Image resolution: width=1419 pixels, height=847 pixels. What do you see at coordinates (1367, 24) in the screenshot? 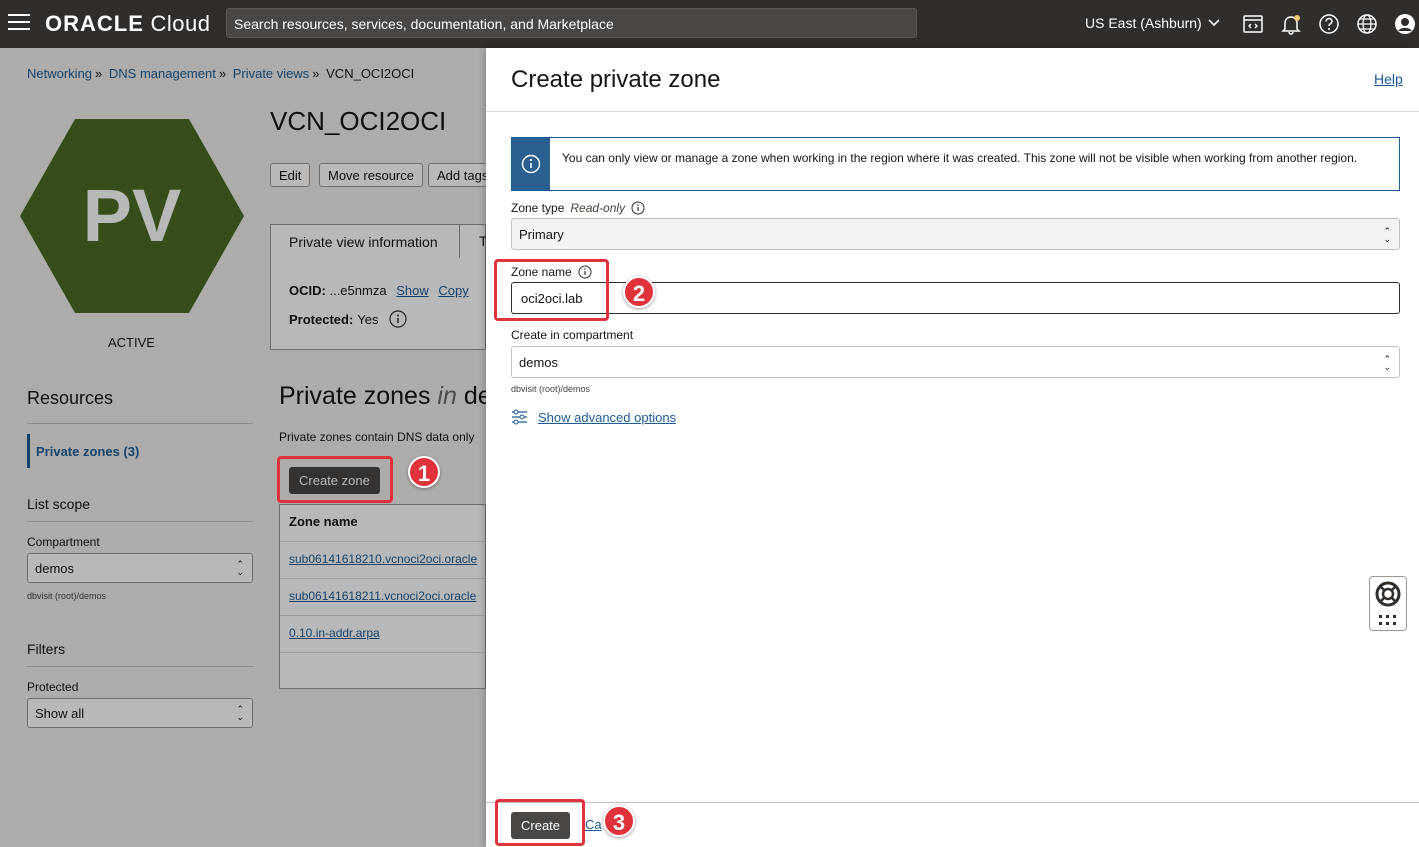
I see `globe-language-icon` at bounding box center [1367, 24].